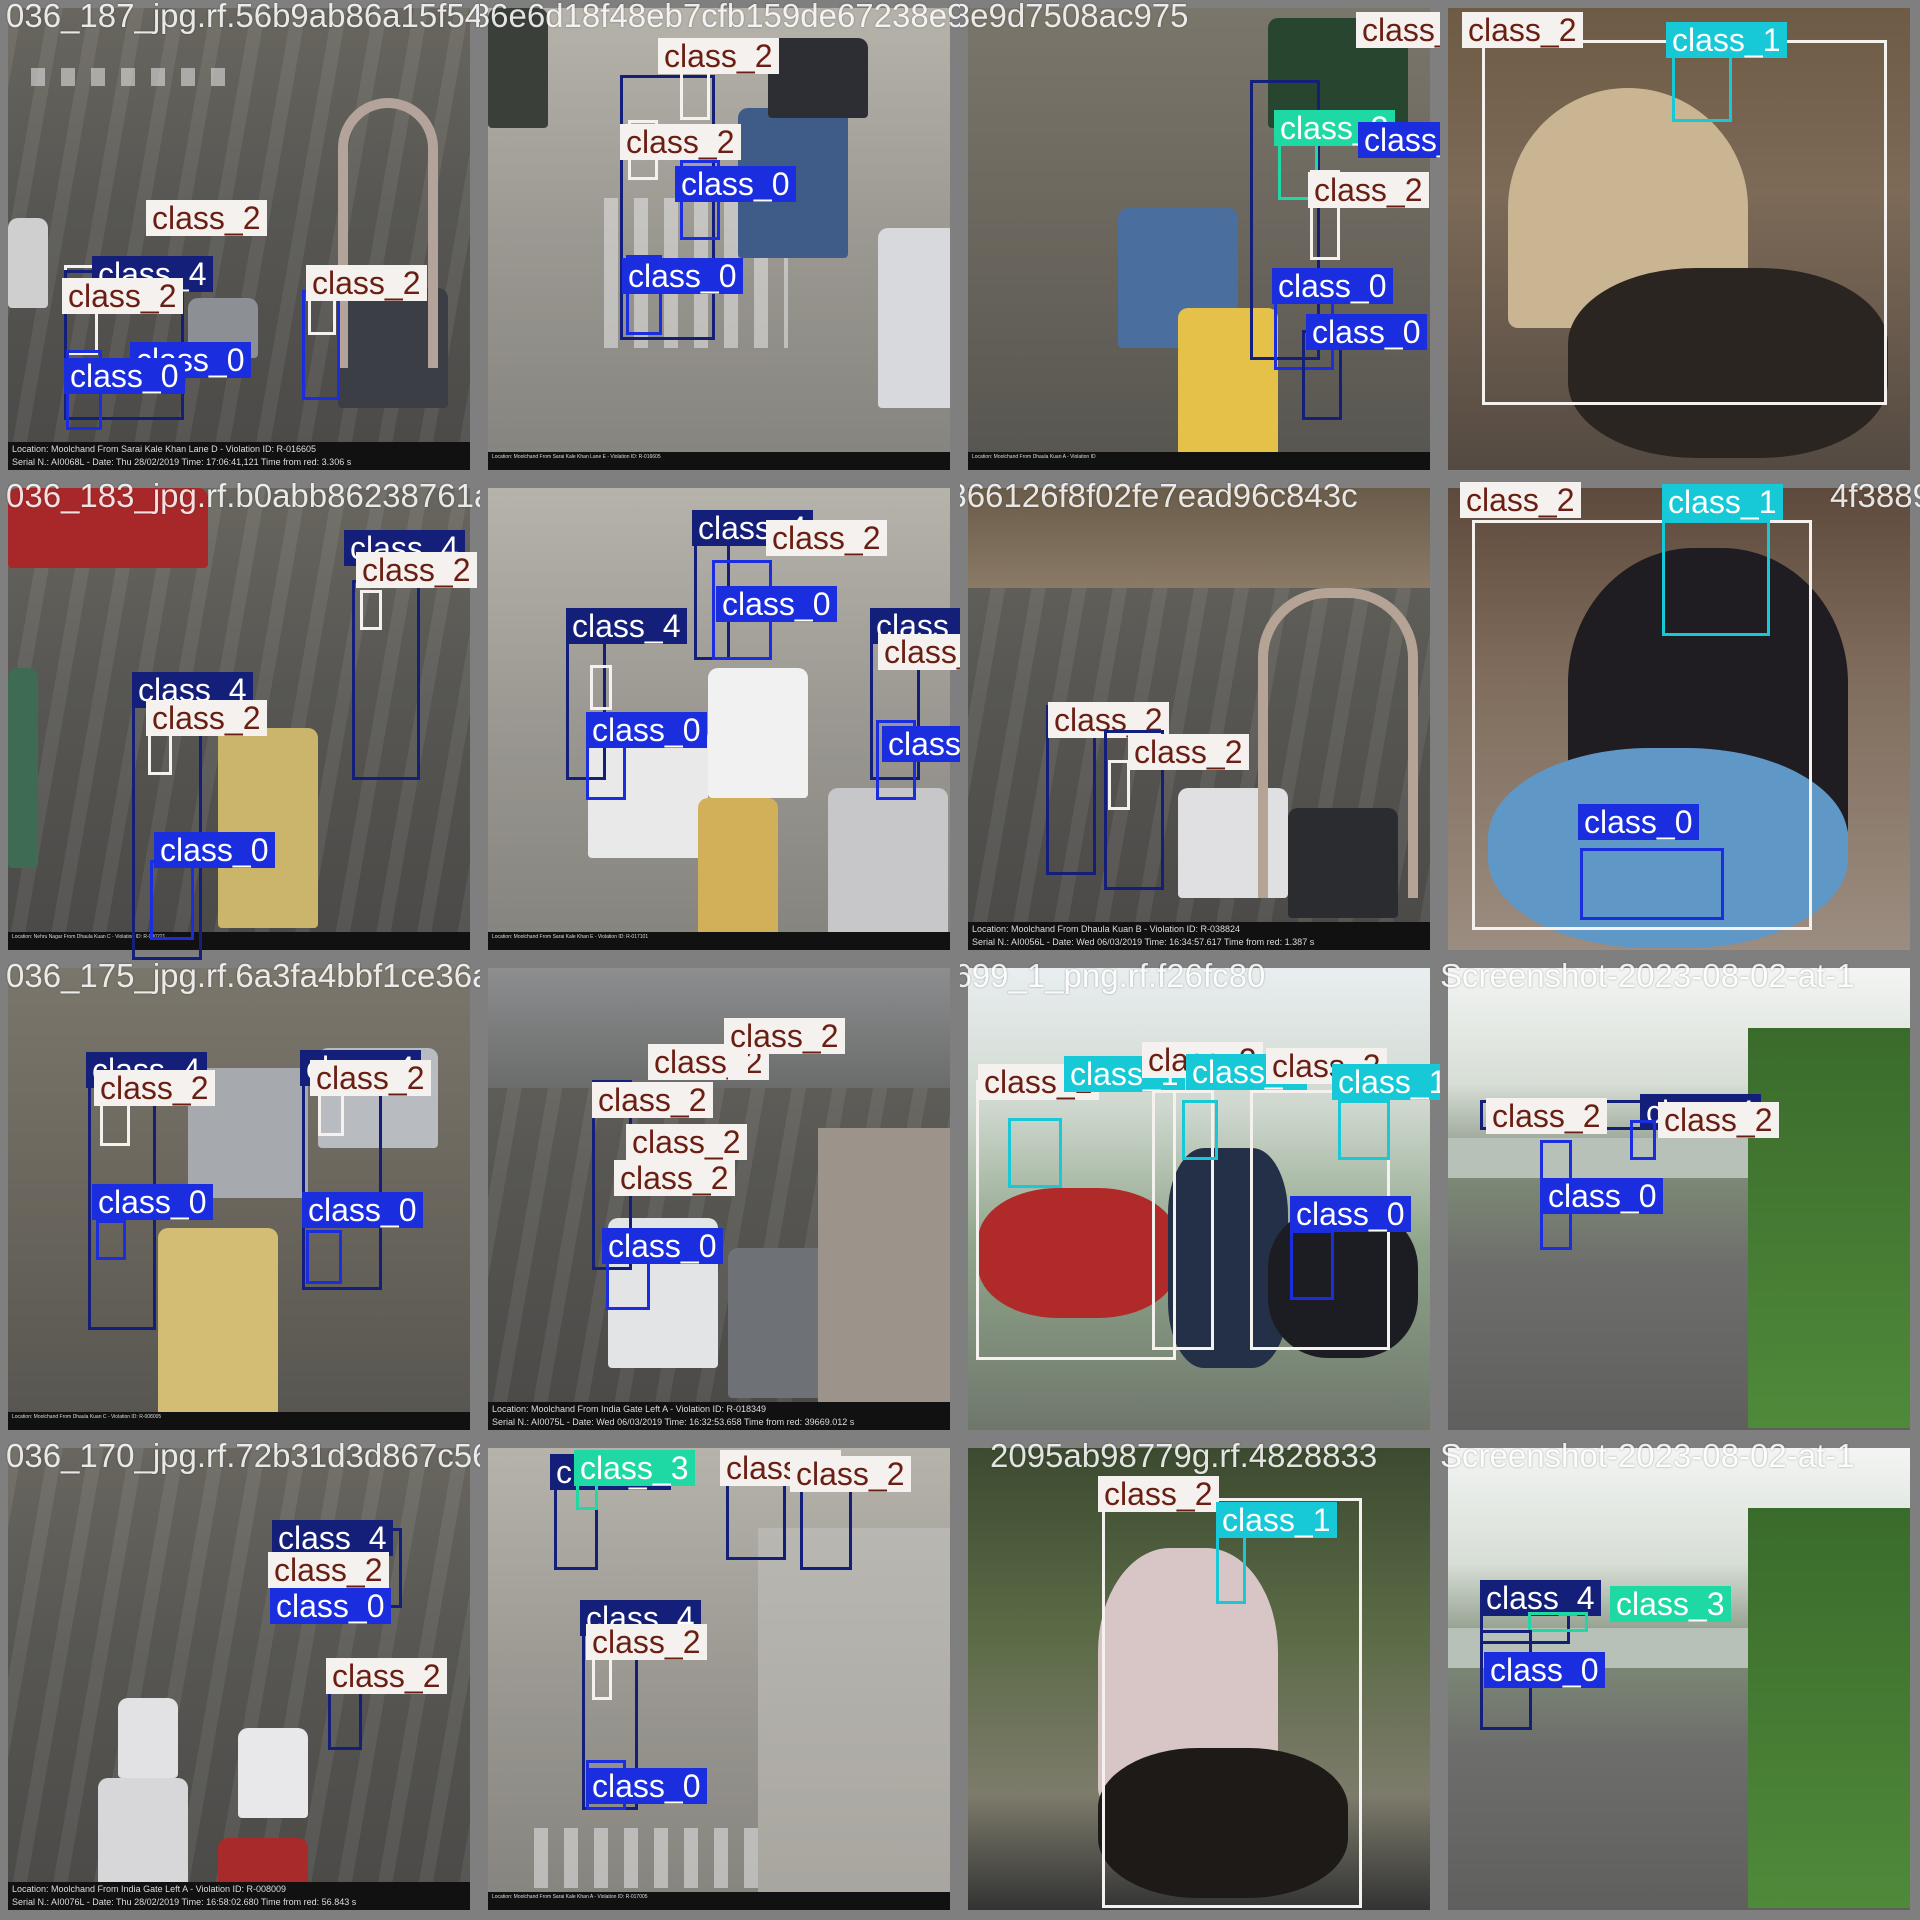 The image size is (1920, 1920). What do you see at coordinates (135, 77) in the screenshot?
I see `zebra-crossing` at bounding box center [135, 77].